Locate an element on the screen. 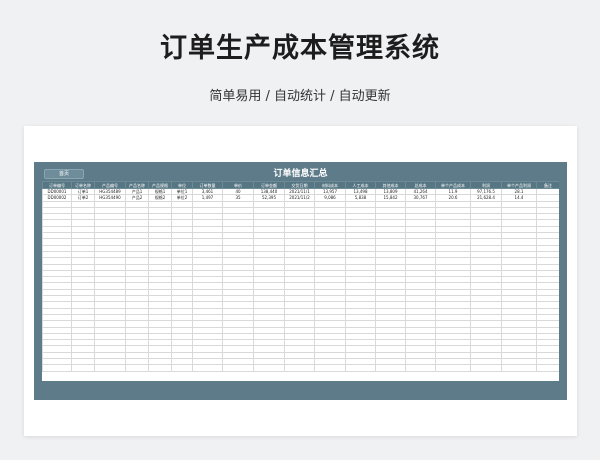 The image size is (600, 460). column-header: 人工成本 is located at coordinates (360, 185).